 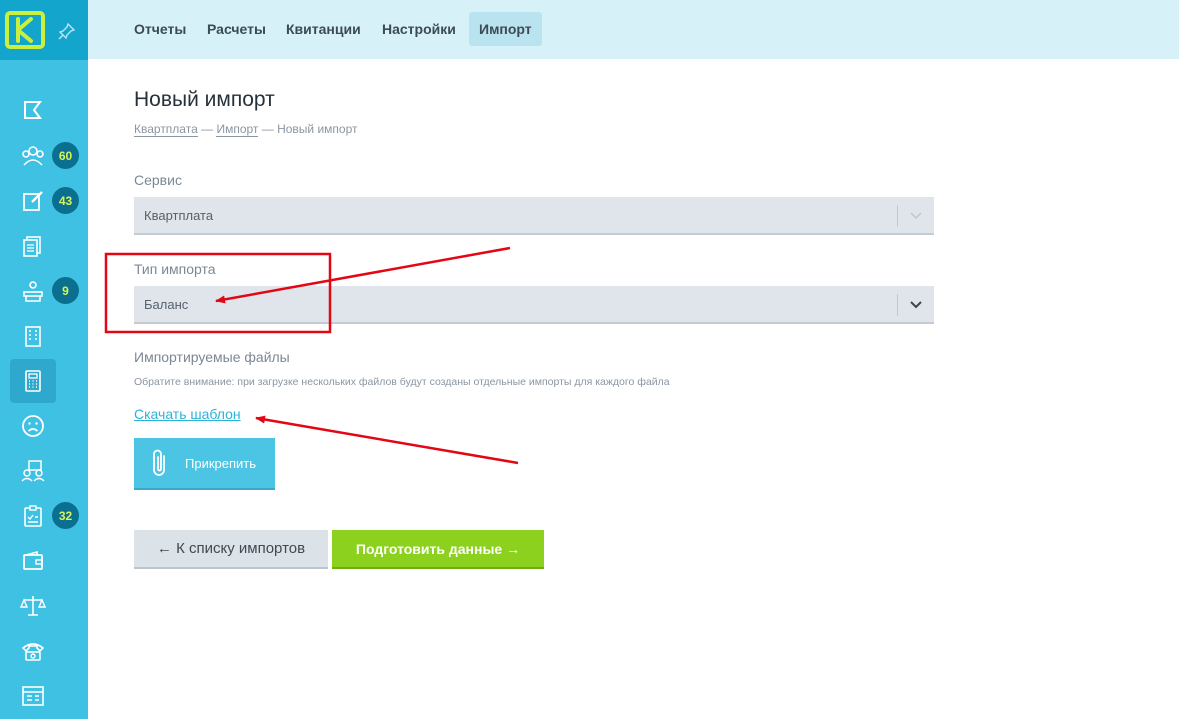 I want to click on breadcrumb-link-kvartplata: Квартплата, so click(x=166, y=129).